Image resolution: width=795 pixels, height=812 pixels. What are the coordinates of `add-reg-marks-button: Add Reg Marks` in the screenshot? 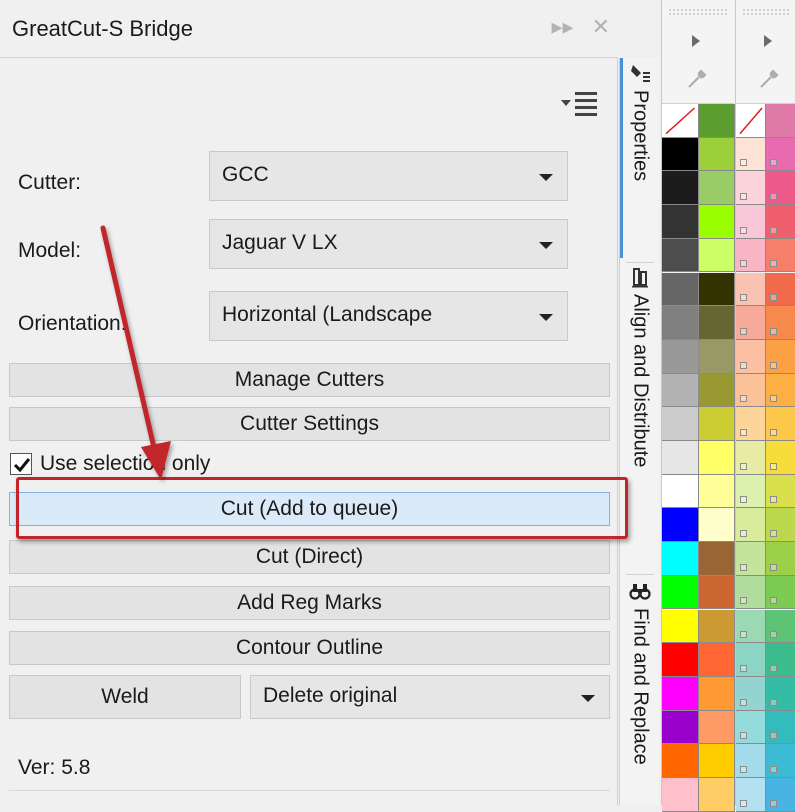 It's located at (309, 603).